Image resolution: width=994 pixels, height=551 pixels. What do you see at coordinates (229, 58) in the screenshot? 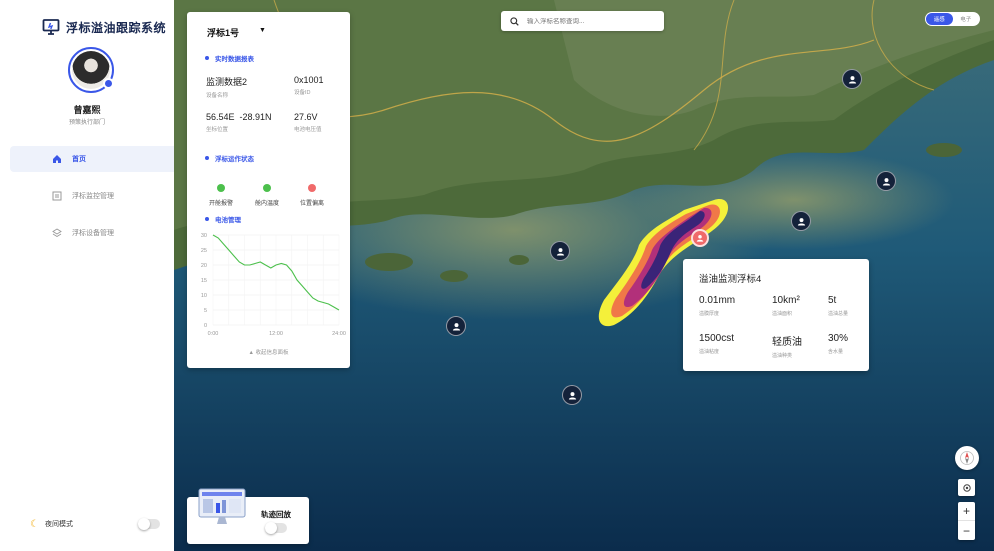
I see `realtime-section-title: 实时数据报表` at bounding box center [229, 58].